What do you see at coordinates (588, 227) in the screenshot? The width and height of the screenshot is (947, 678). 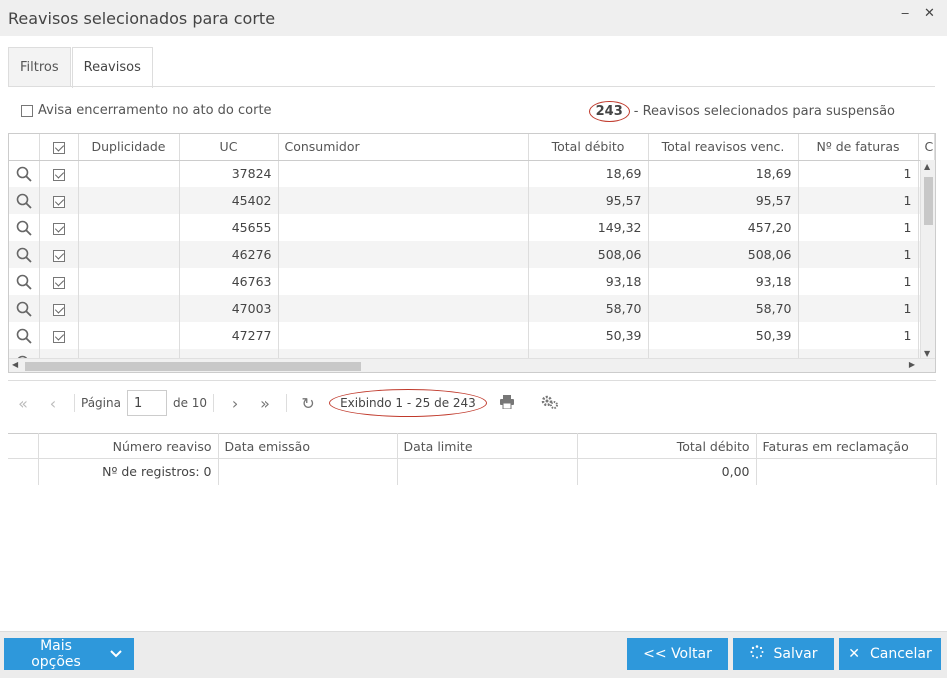 I see `cell-total-debito: 149,32` at bounding box center [588, 227].